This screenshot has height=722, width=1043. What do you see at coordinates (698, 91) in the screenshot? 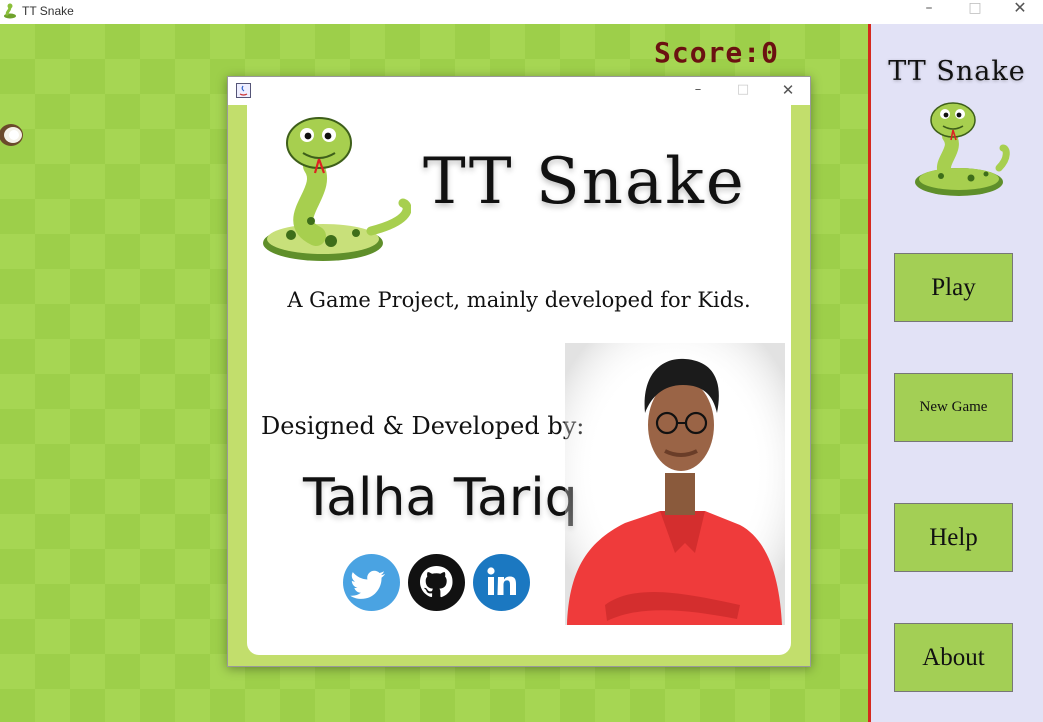
I see `dialog-minimize-button: –` at bounding box center [698, 91].